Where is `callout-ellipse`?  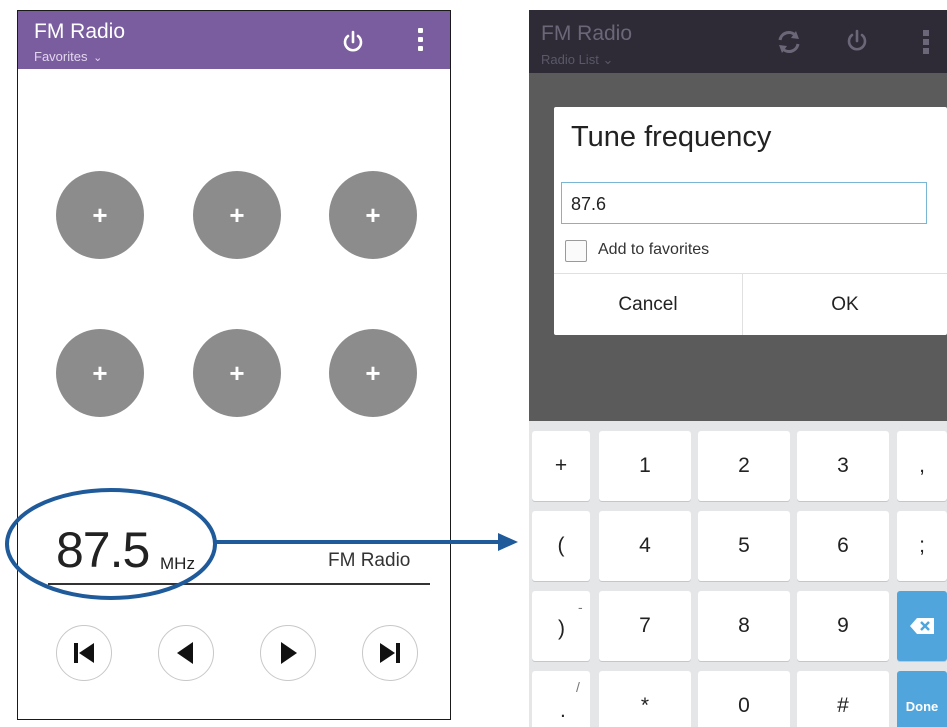
callout-ellipse is located at coordinates (111, 544).